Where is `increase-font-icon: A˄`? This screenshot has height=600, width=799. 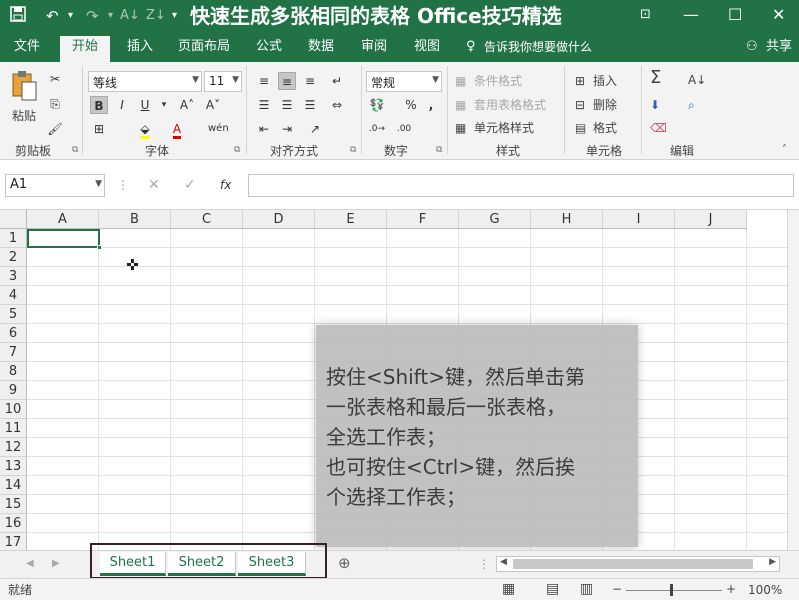 increase-font-icon: A˄ is located at coordinates (187, 105).